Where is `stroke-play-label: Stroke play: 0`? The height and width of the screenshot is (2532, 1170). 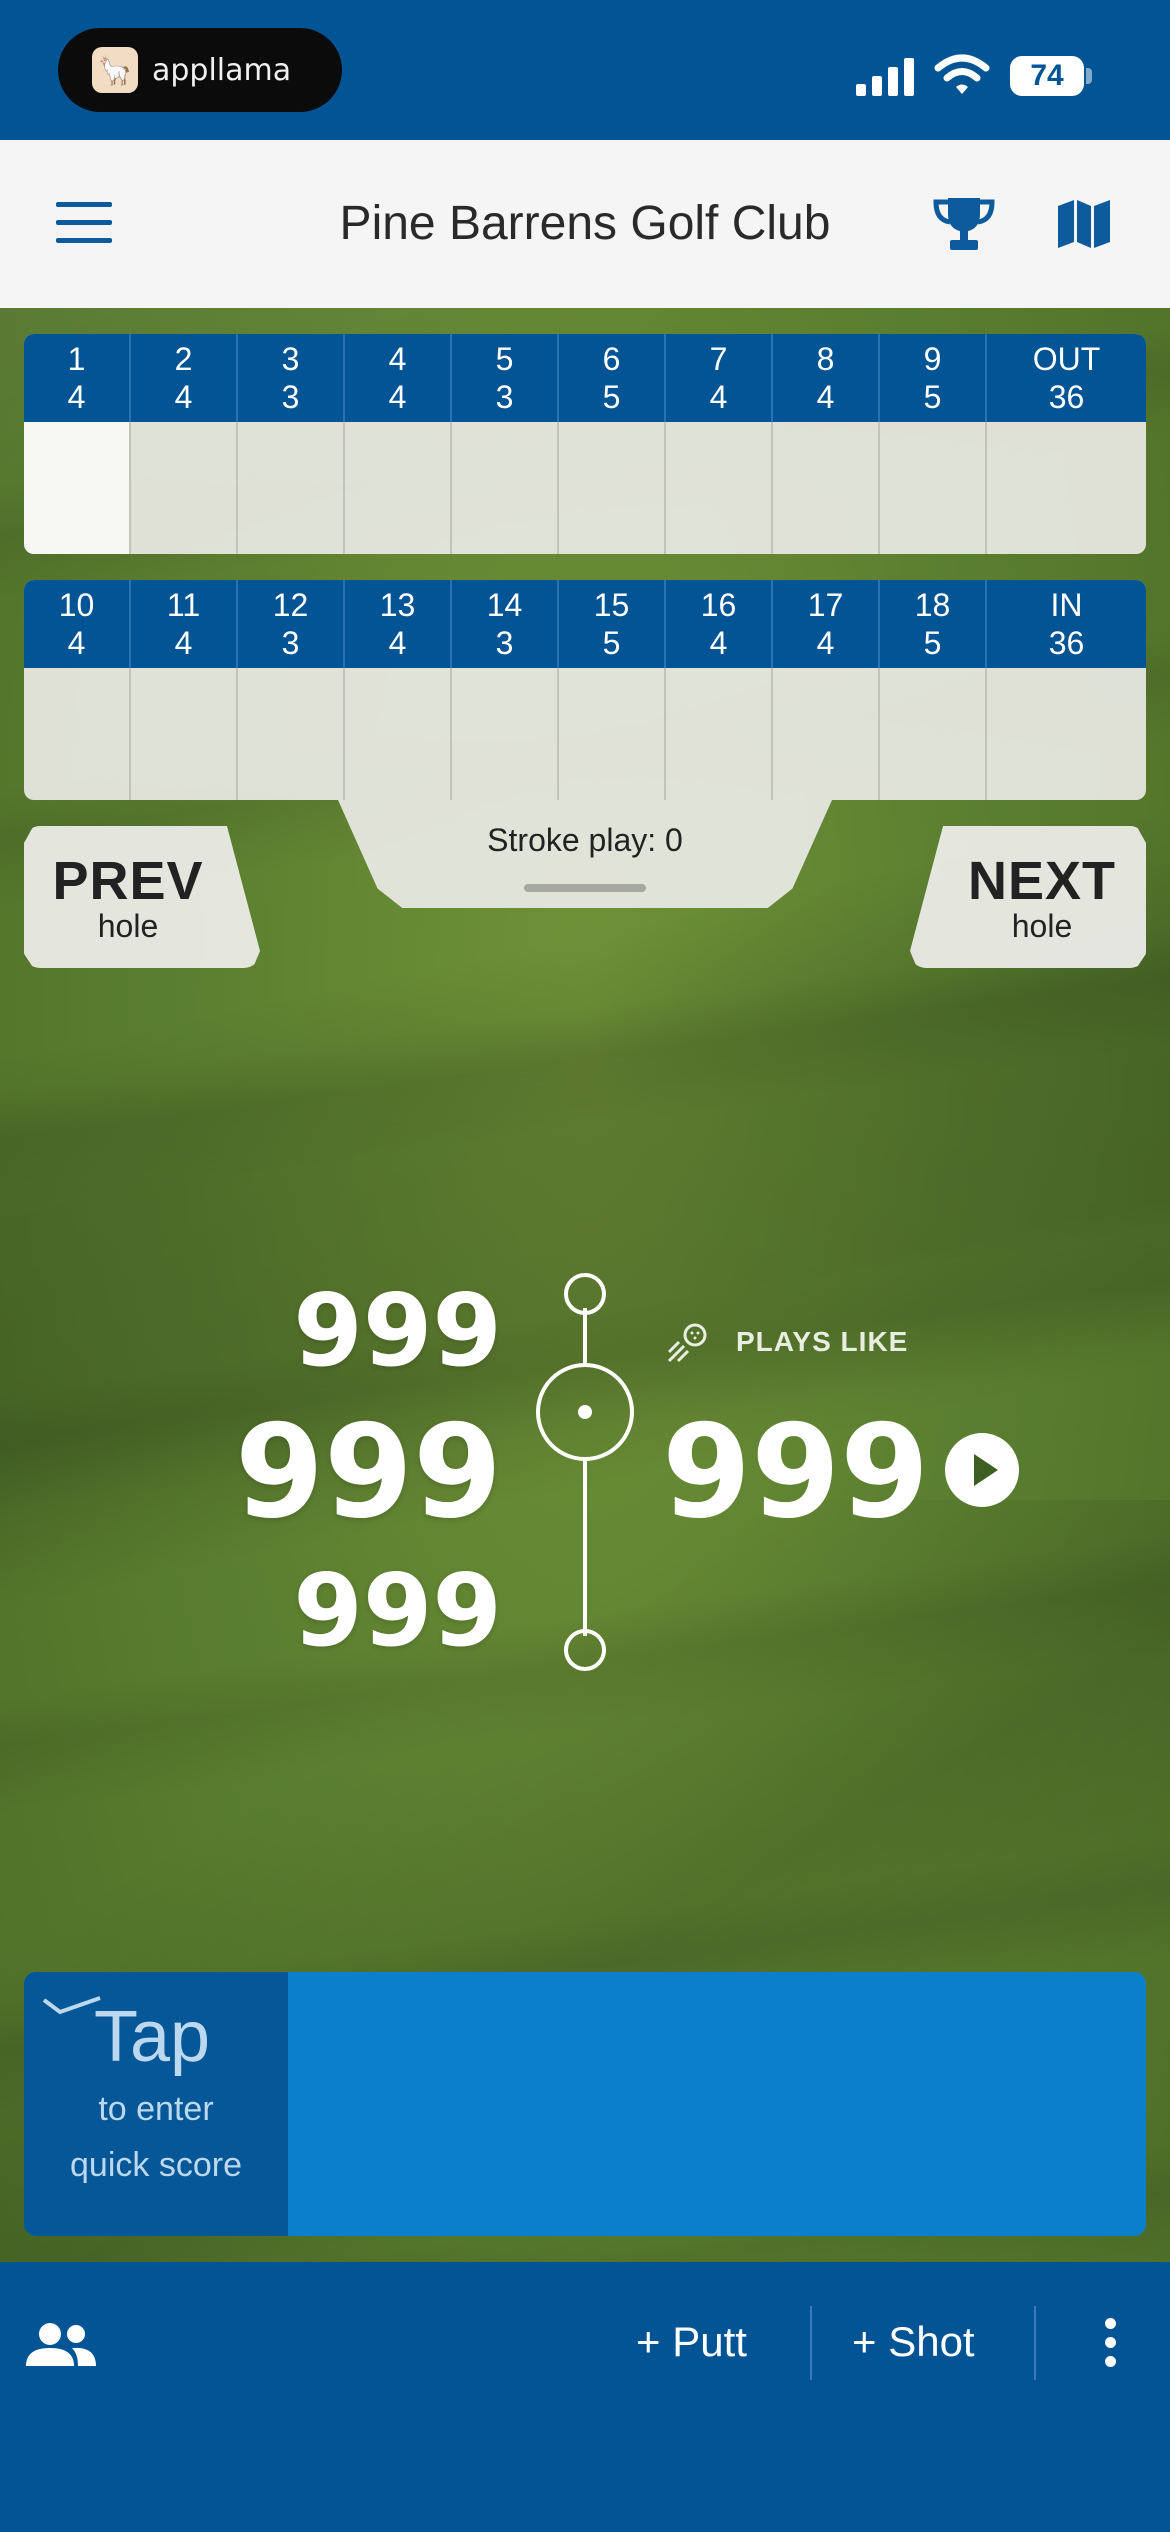 stroke-play-label: Stroke play: 0 is located at coordinates (585, 840).